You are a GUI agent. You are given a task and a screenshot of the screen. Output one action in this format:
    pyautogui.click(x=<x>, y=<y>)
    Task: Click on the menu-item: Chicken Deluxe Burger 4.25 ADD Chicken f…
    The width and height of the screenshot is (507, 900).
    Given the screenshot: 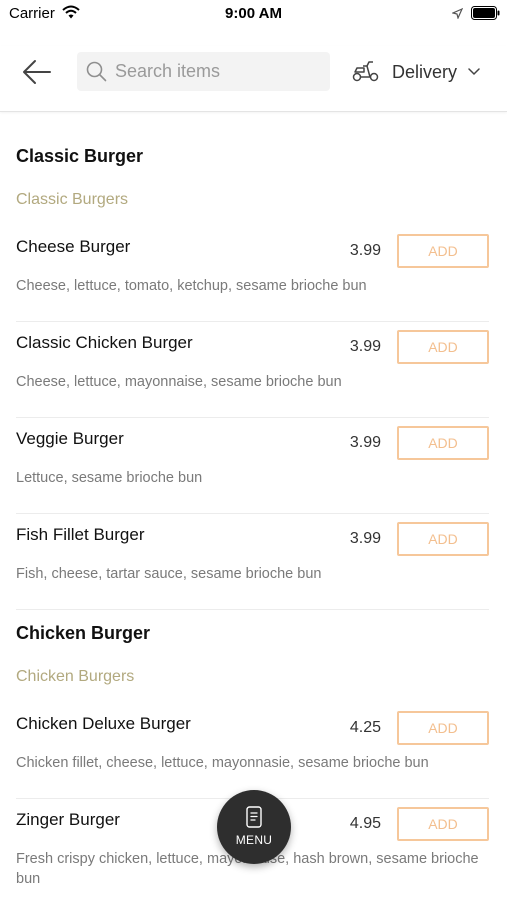 What is the action you would take?
    pyautogui.click(x=252, y=751)
    